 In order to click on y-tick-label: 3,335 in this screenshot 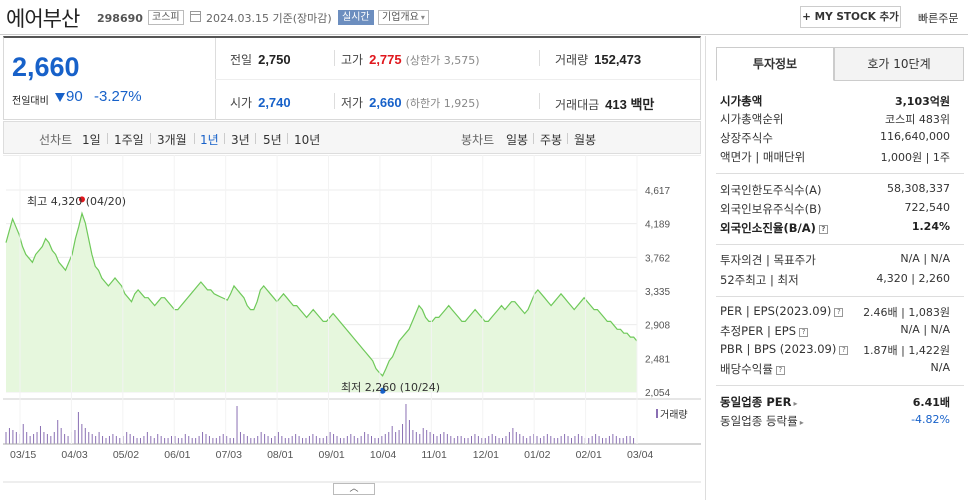, I will do `click(657, 292)`.